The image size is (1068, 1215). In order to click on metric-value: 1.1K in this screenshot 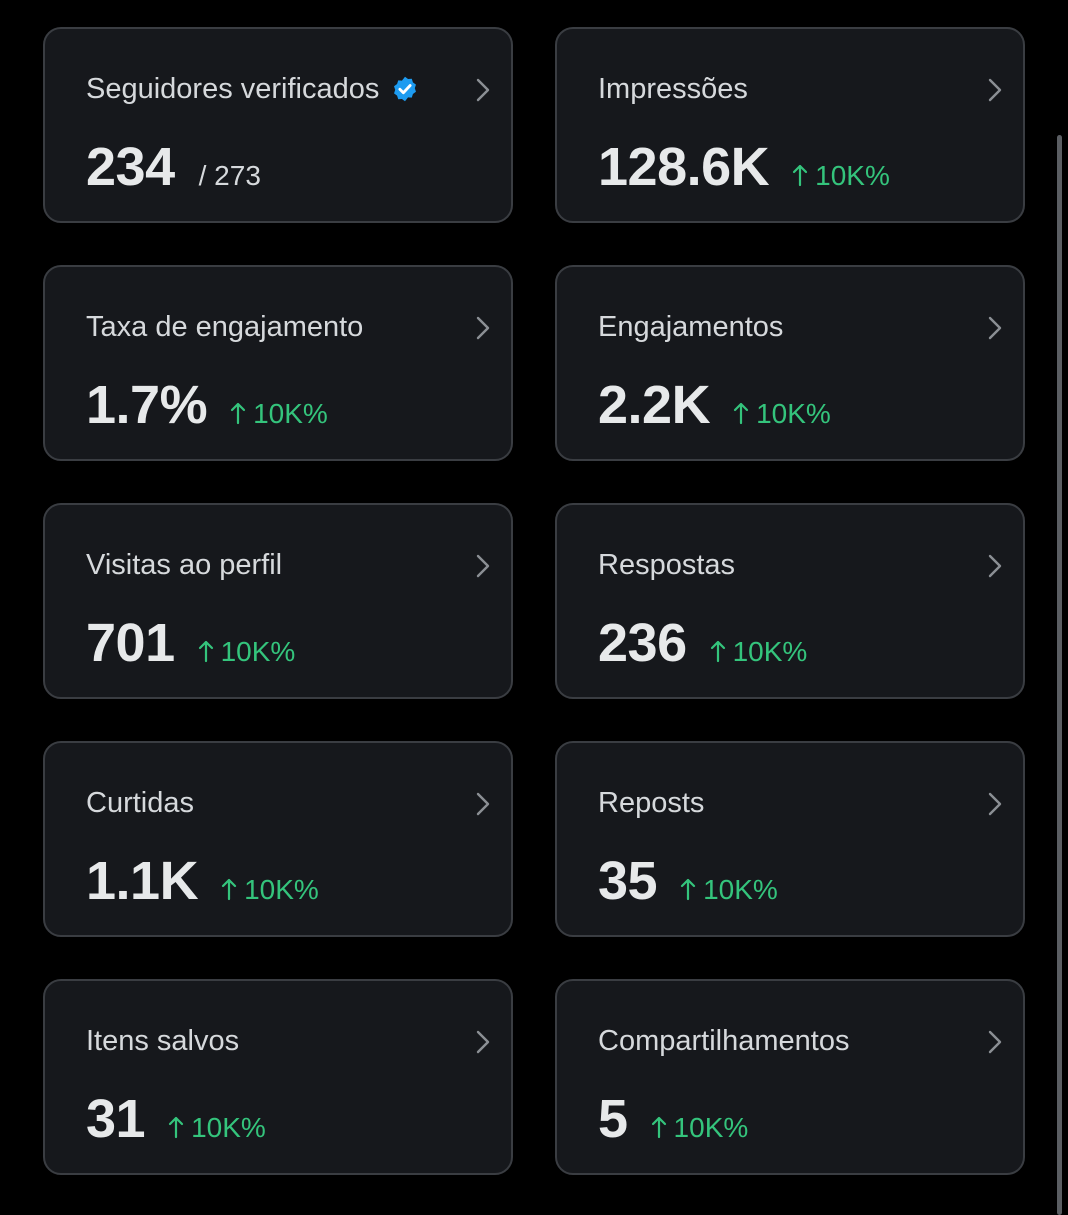, I will do `click(142, 881)`.